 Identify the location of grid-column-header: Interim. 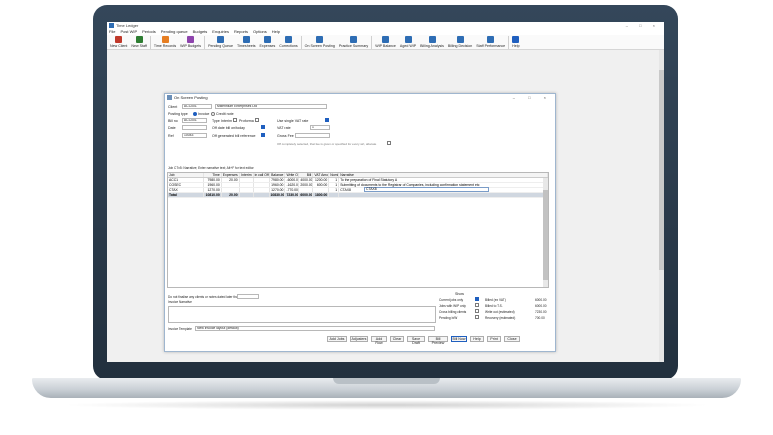
(247, 175).